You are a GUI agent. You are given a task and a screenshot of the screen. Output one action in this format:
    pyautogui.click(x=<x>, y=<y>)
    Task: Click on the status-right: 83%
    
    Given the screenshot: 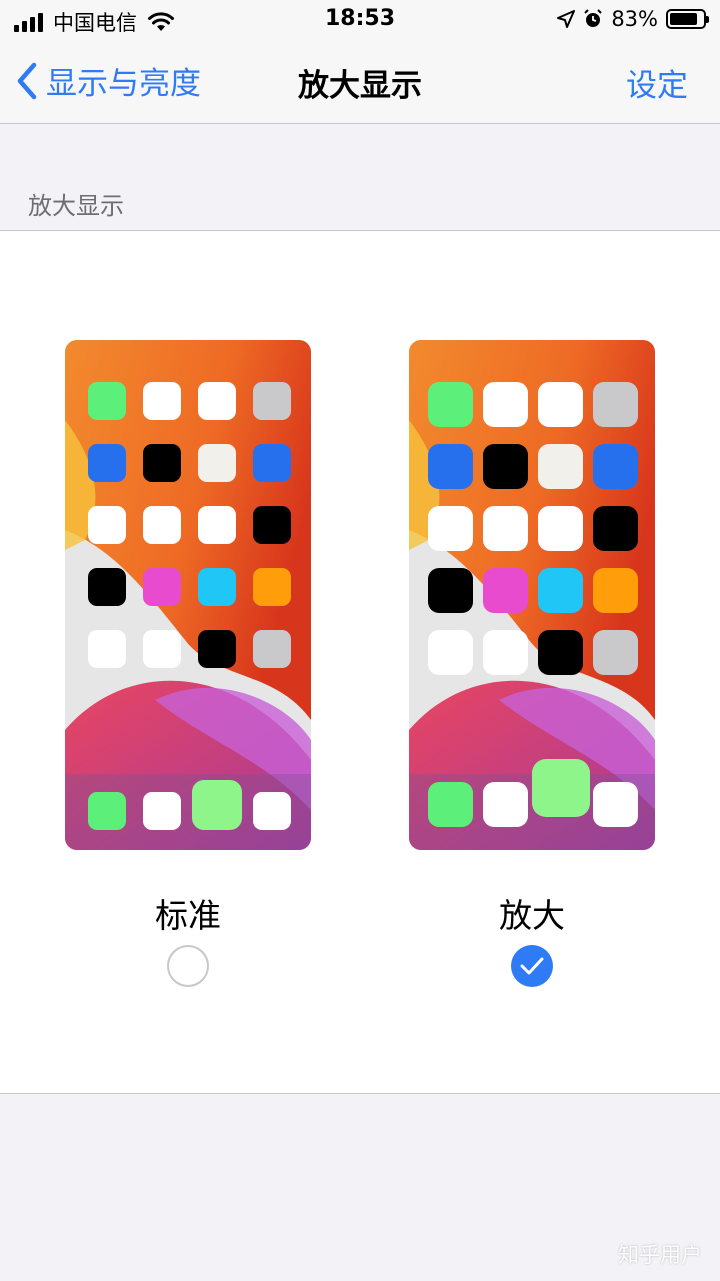 What is the action you would take?
    pyautogui.click(x=633, y=19)
    